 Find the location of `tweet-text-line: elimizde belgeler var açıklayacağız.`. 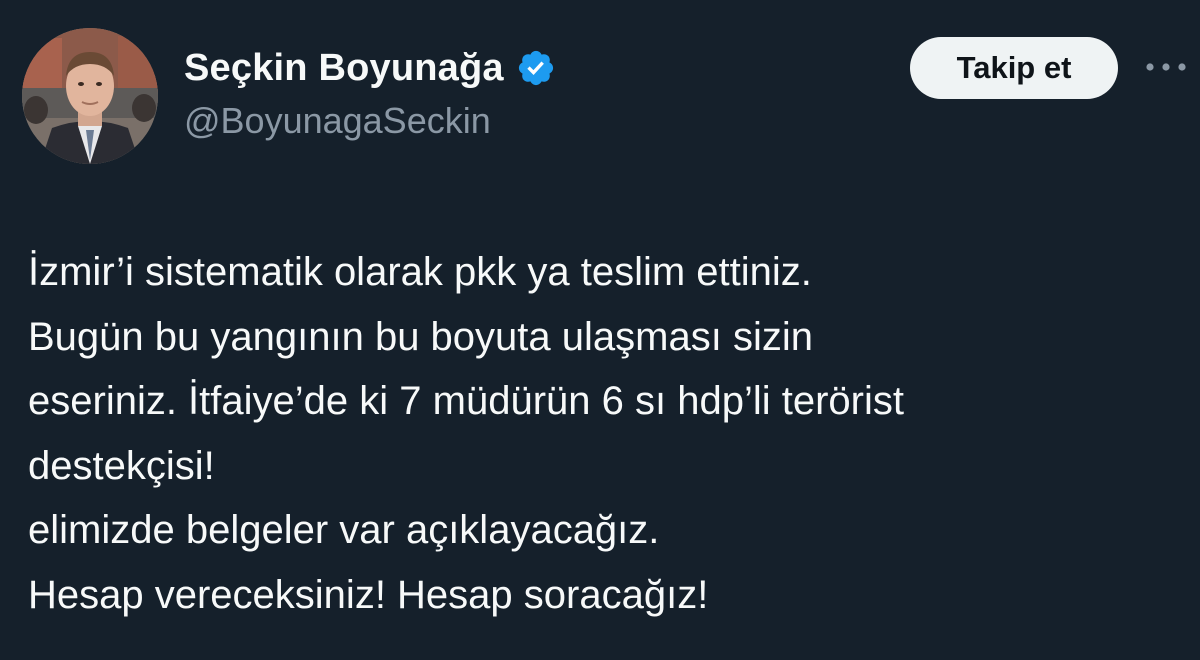

tweet-text-line: elimizde belgeler var açıklayacağız. is located at coordinates (344, 530).